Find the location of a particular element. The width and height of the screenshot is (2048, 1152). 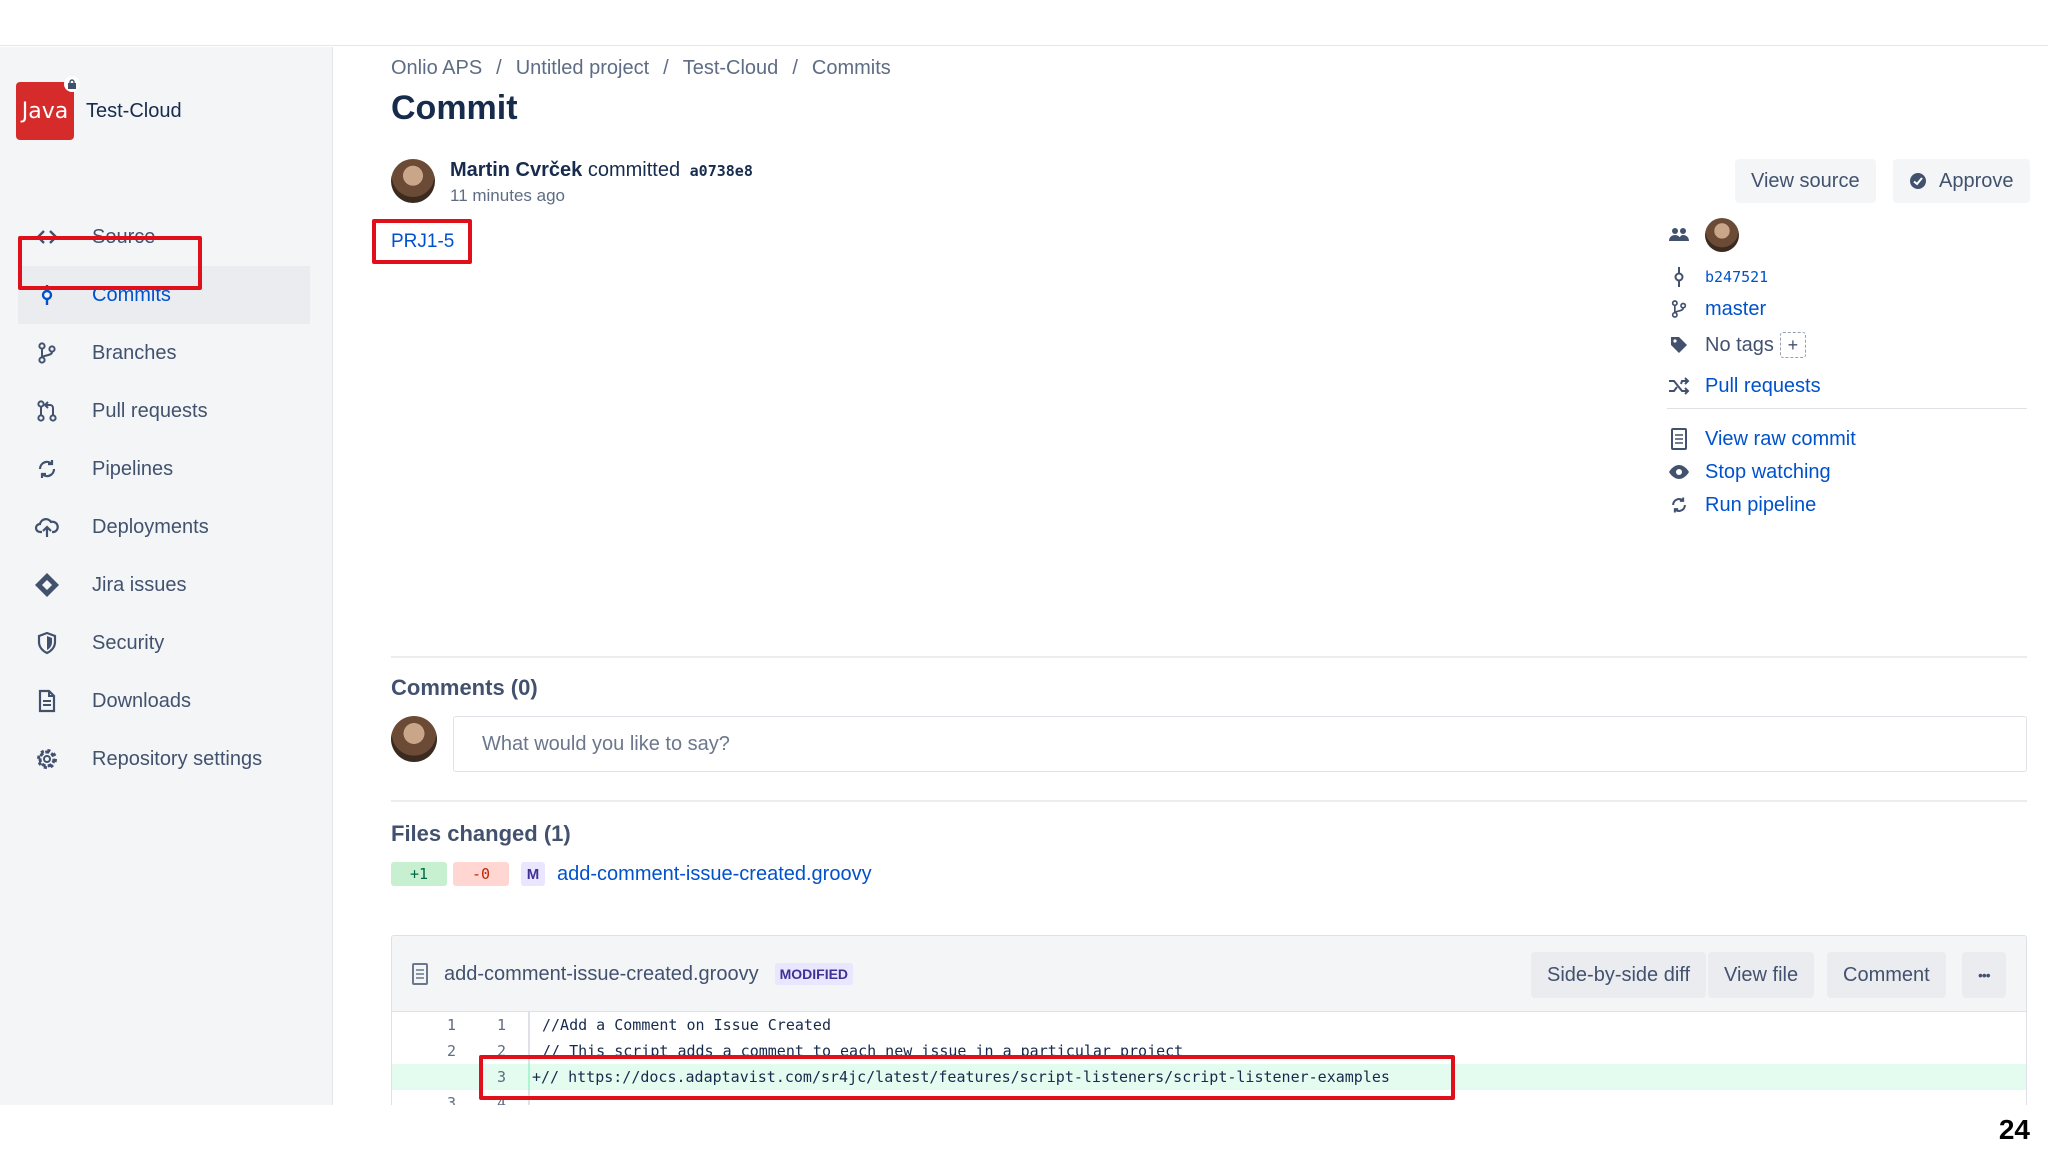

page-title: Commit is located at coordinates (454, 108).